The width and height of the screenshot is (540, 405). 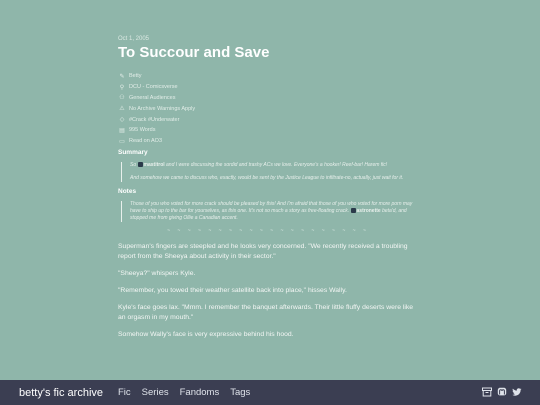 I want to click on book-icon: ⚲, so click(x=122, y=87).